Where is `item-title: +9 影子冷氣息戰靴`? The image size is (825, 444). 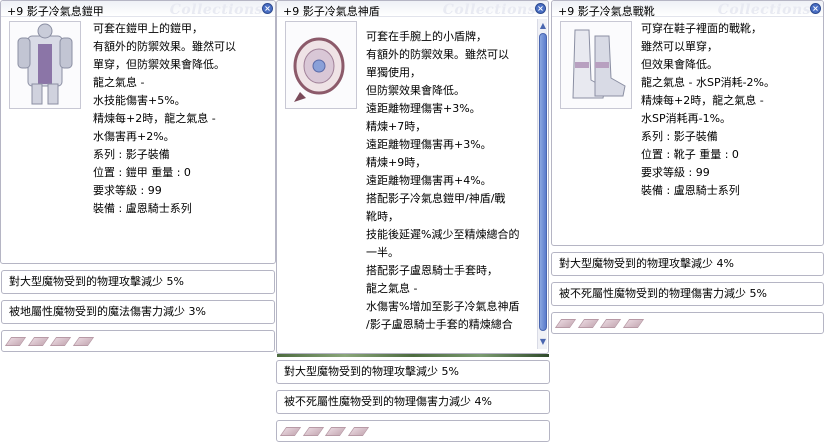 item-title: +9 影子冷氣息戰靴 is located at coordinates (606, 11).